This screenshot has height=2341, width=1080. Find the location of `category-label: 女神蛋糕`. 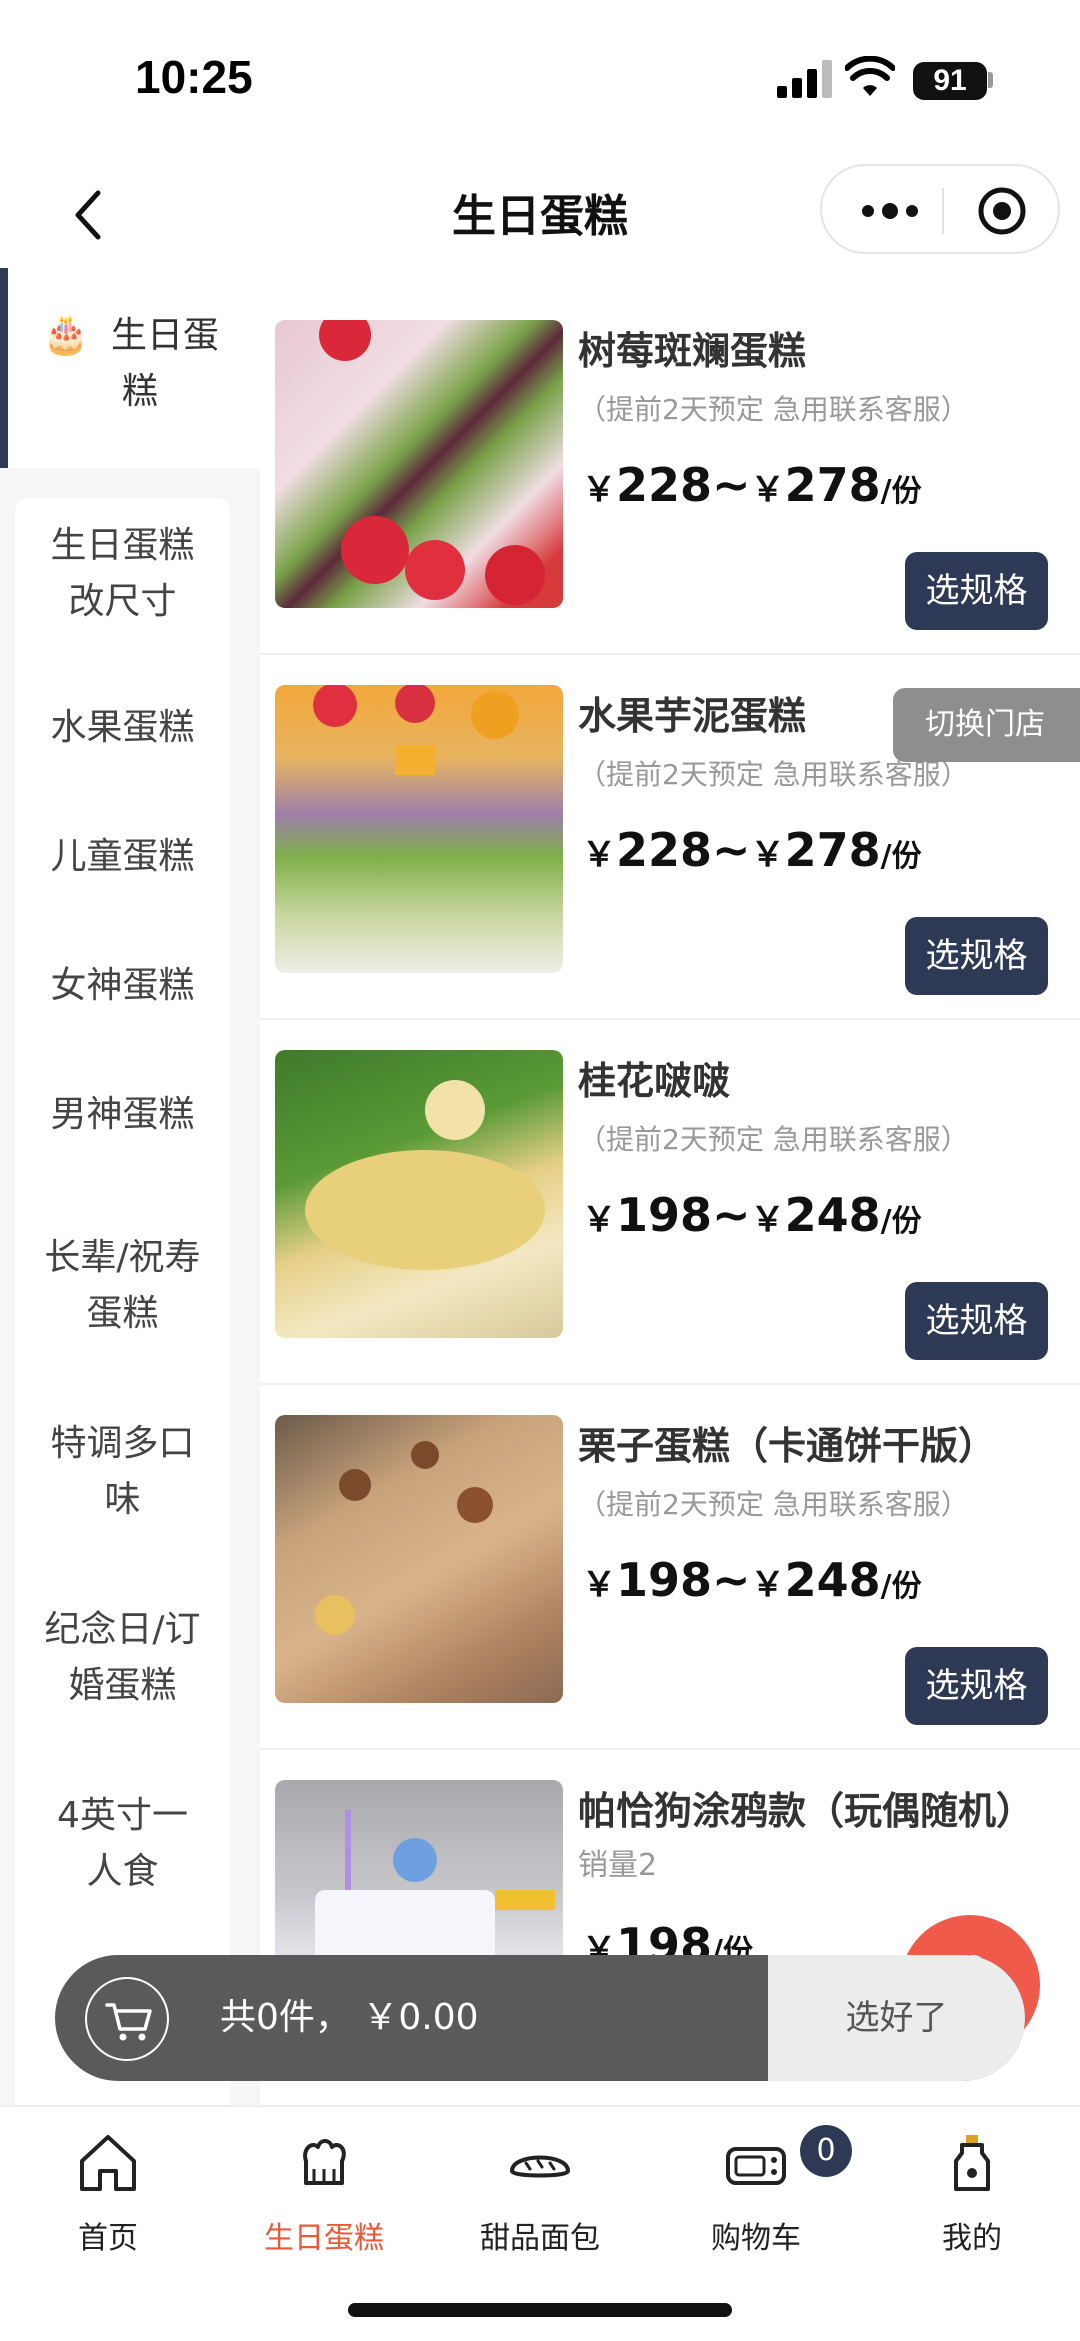

category-label: 女神蛋糕 is located at coordinates (122, 985).